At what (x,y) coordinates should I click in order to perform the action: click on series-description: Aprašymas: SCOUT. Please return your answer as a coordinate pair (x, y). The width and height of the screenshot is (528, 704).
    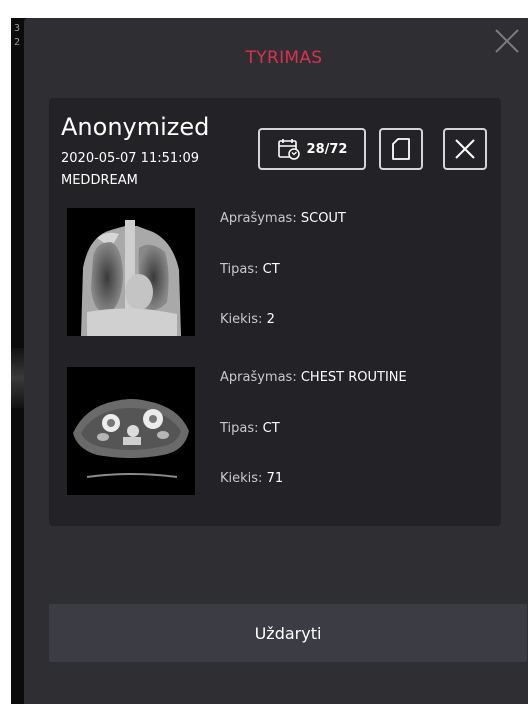
    Looking at the image, I should click on (283, 219).